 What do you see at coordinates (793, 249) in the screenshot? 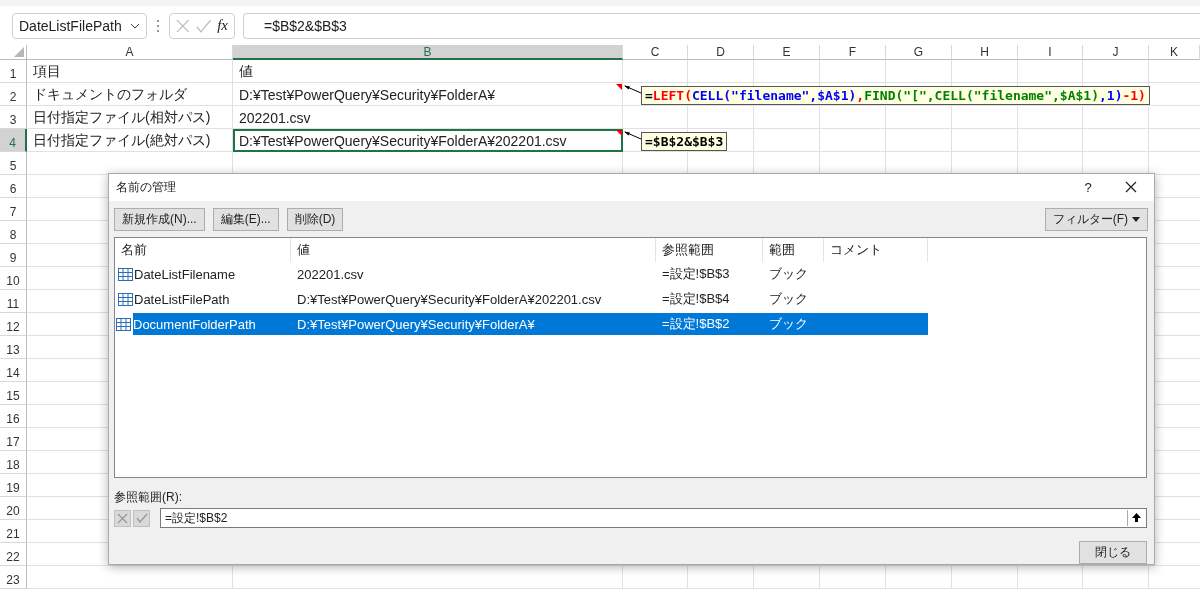
I see `column-header: 範囲` at bounding box center [793, 249].